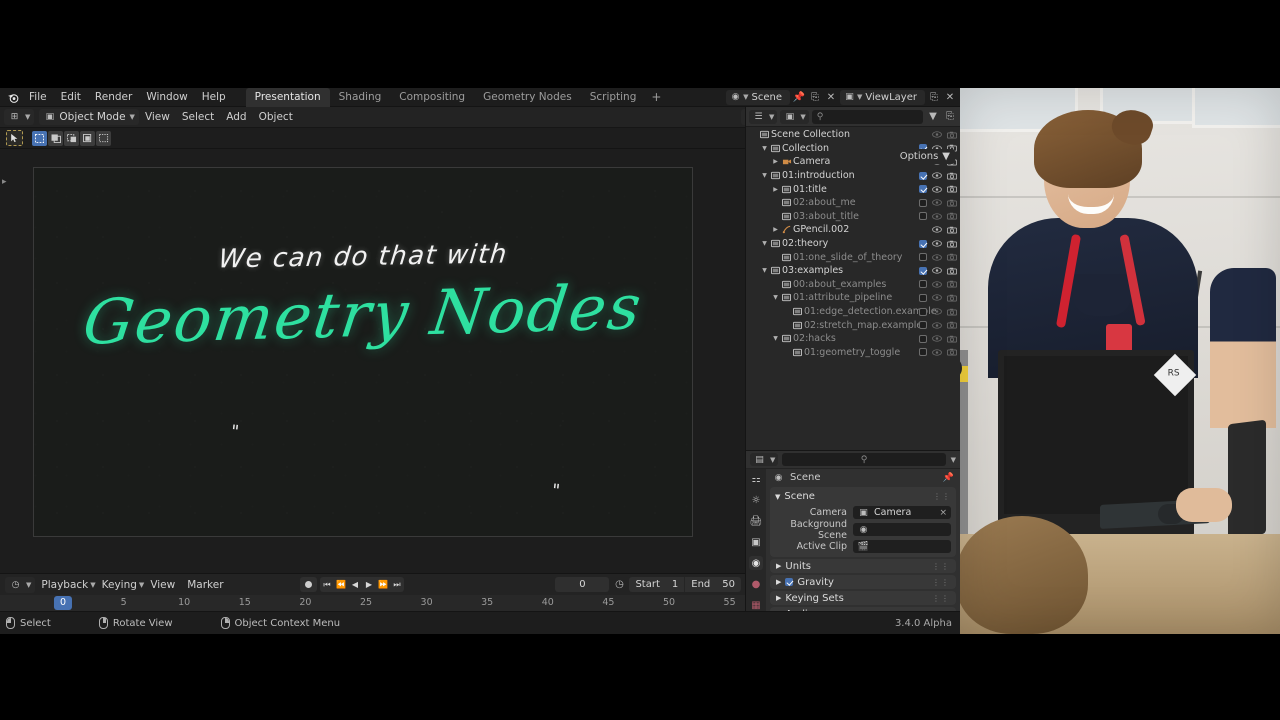  Describe the element at coordinates (853, 325) in the screenshot. I see `outliner-row: ▶02:stretch_map.example` at that location.